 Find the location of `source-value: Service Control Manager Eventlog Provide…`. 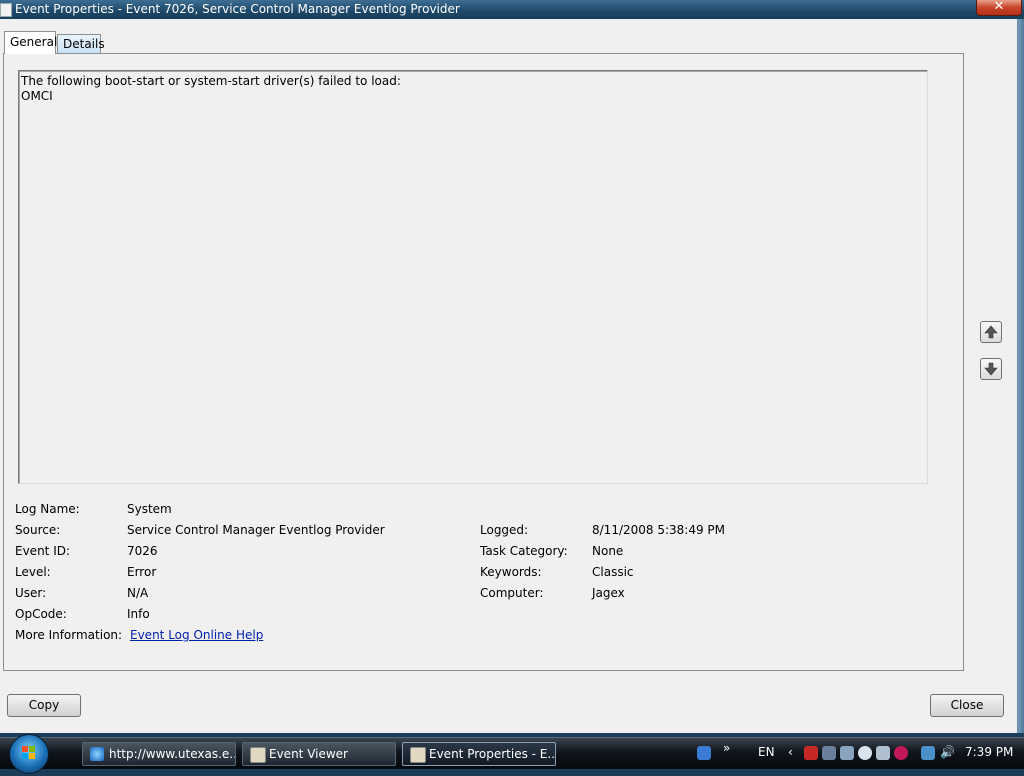

source-value: Service Control Manager Eventlog Provide… is located at coordinates (256, 530).